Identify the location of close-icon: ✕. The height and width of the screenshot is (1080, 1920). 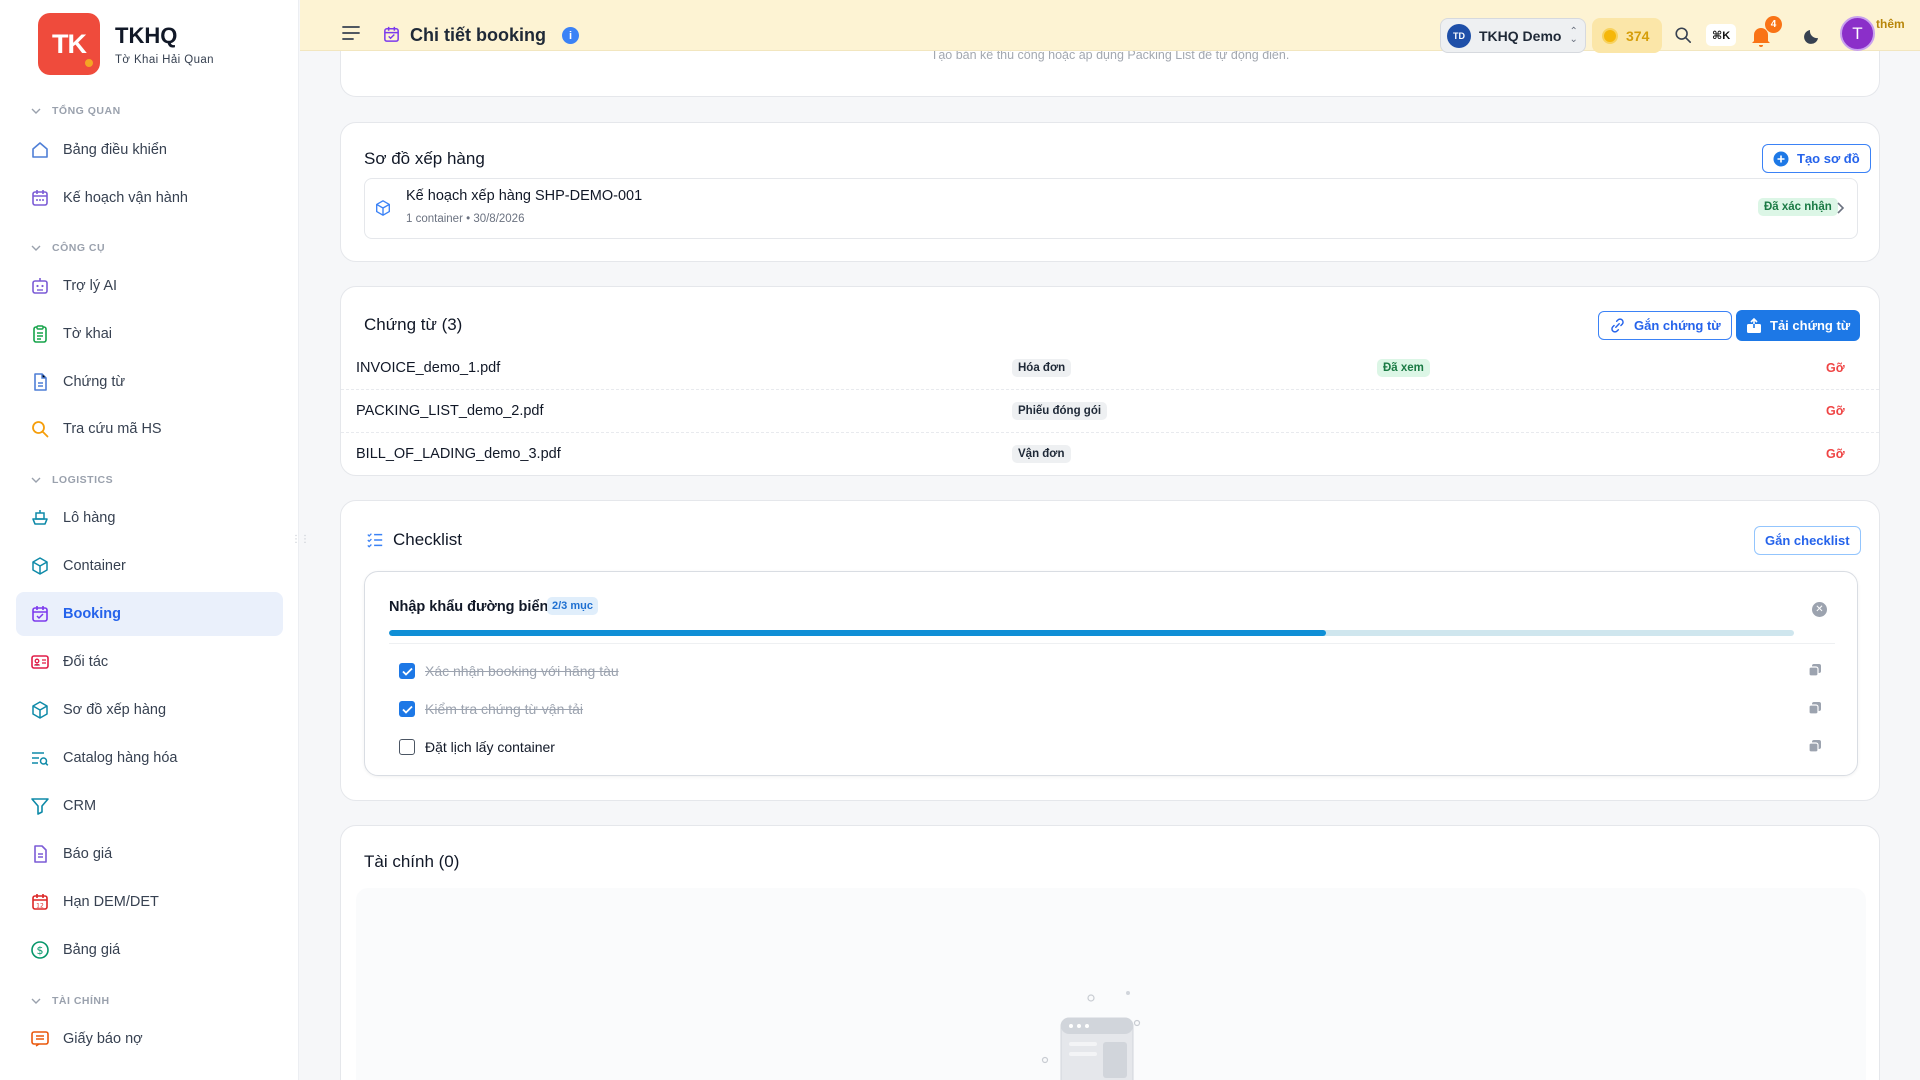
(1819, 609).